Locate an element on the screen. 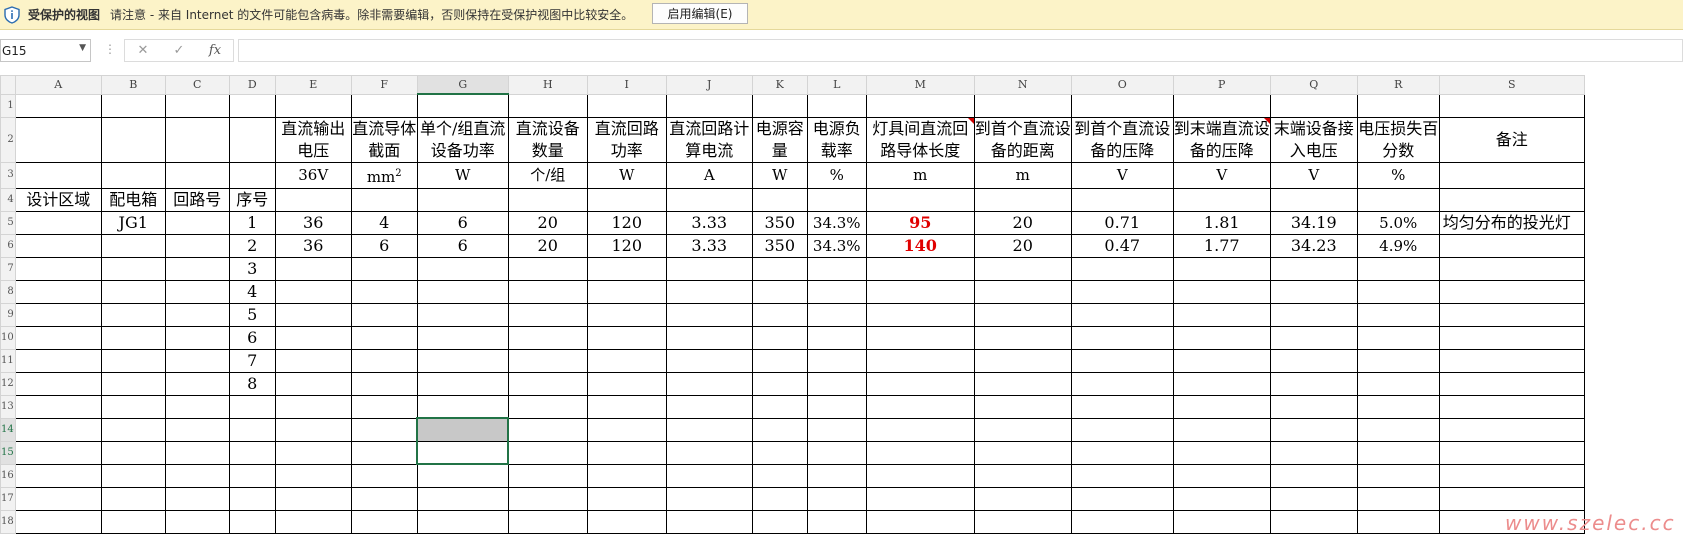 This screenshot has height=547, width=1683. column-header: J is located at coordinates (709, 85).